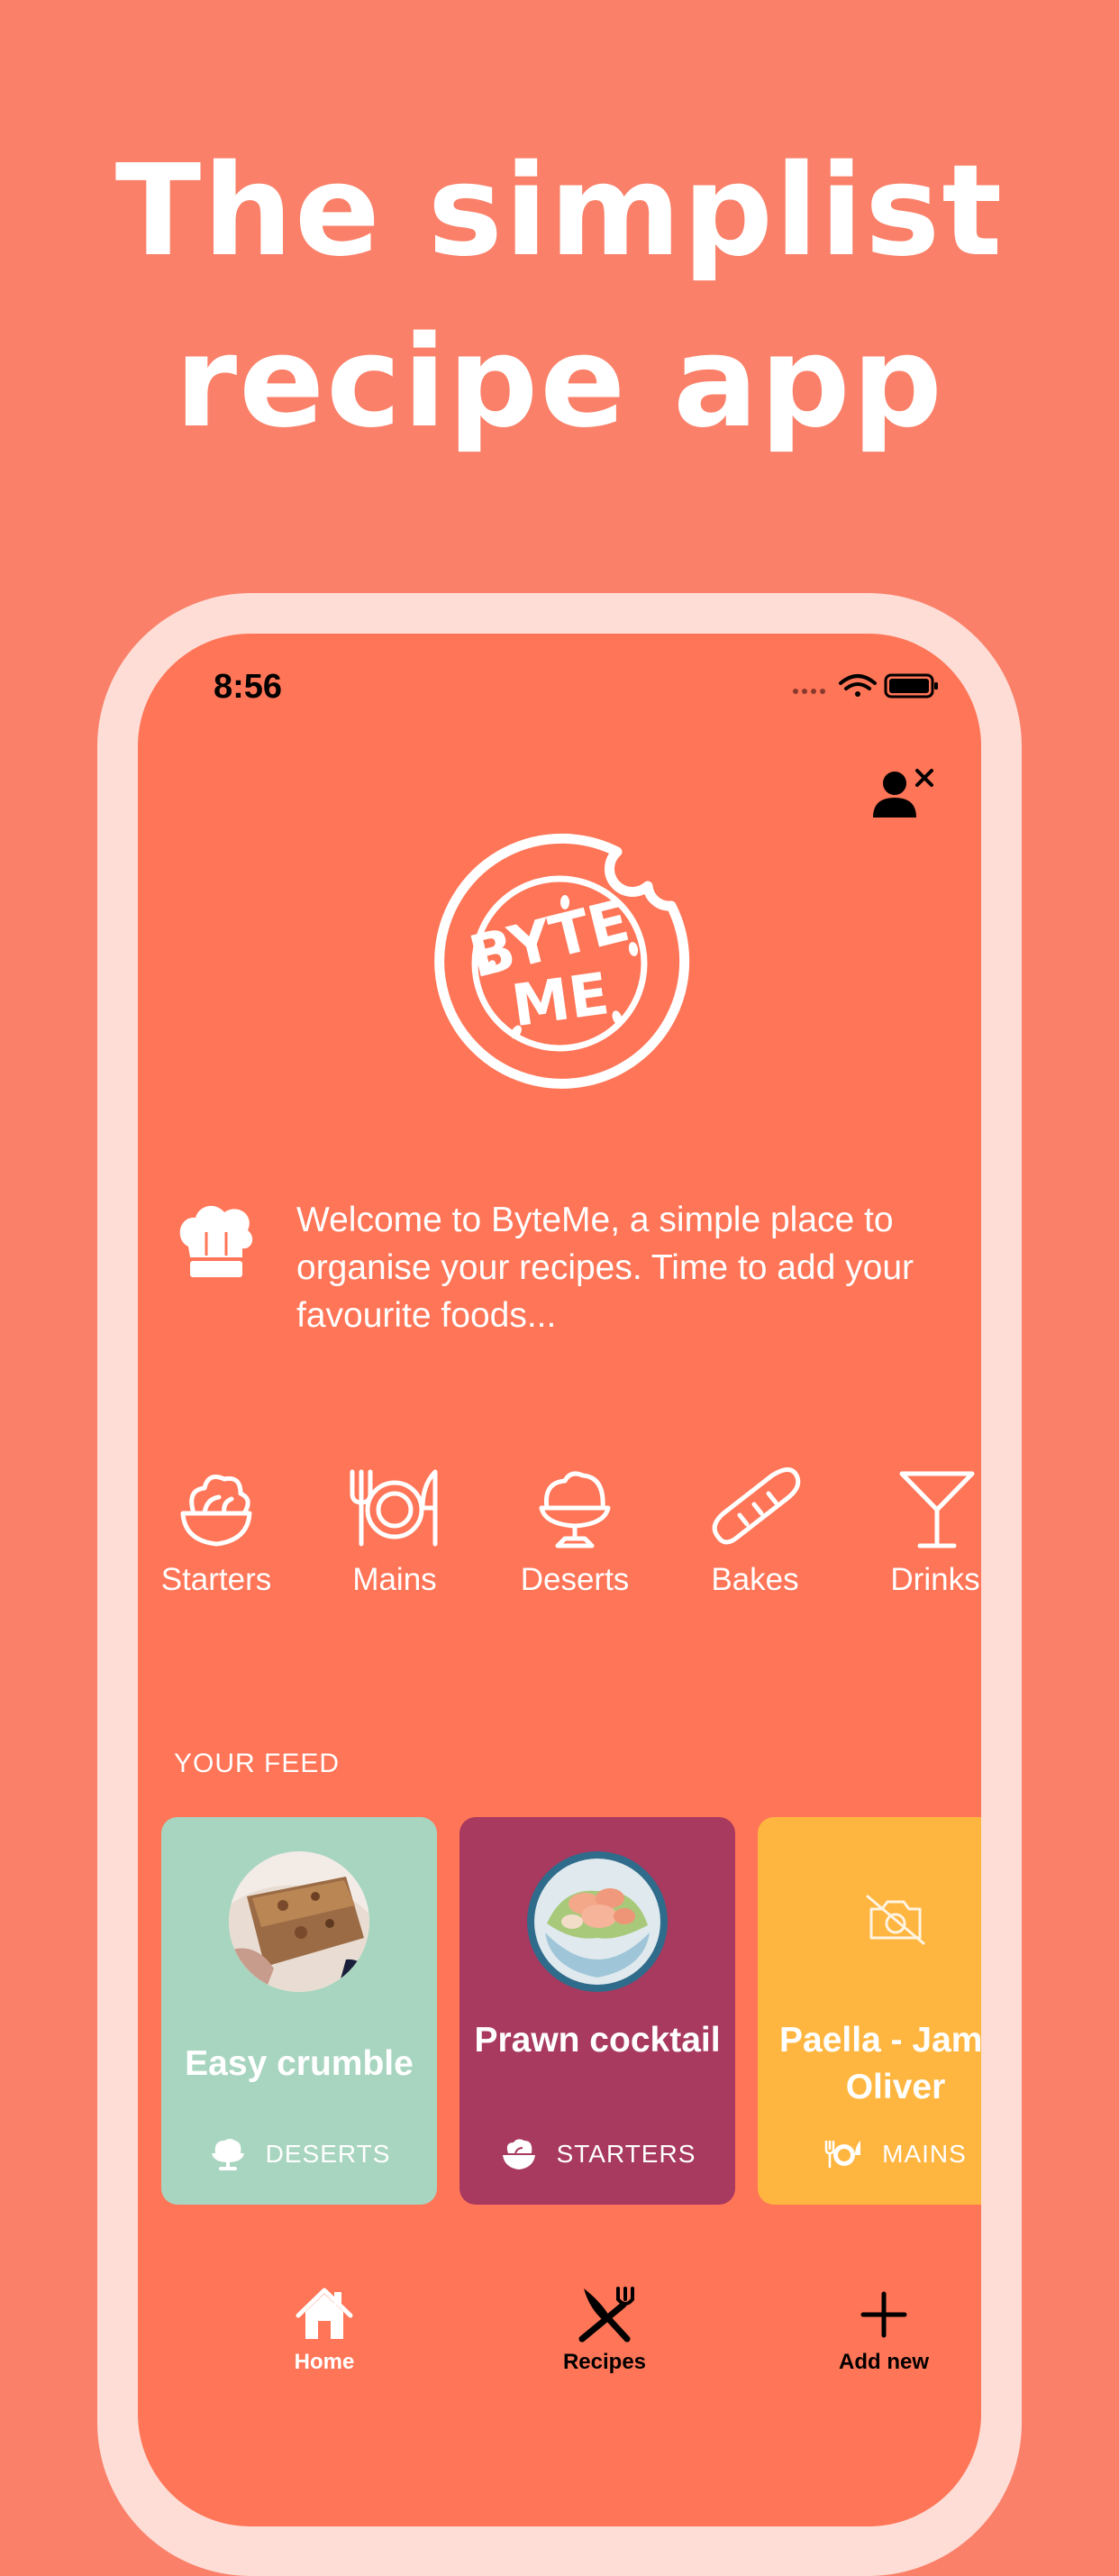 The height and width of the screenshot is (2576, 1119). What do you see at coordinates (575, 1579) in the screenshot?
I see `category-label: Deserts` at bounding box center [575, 1579].